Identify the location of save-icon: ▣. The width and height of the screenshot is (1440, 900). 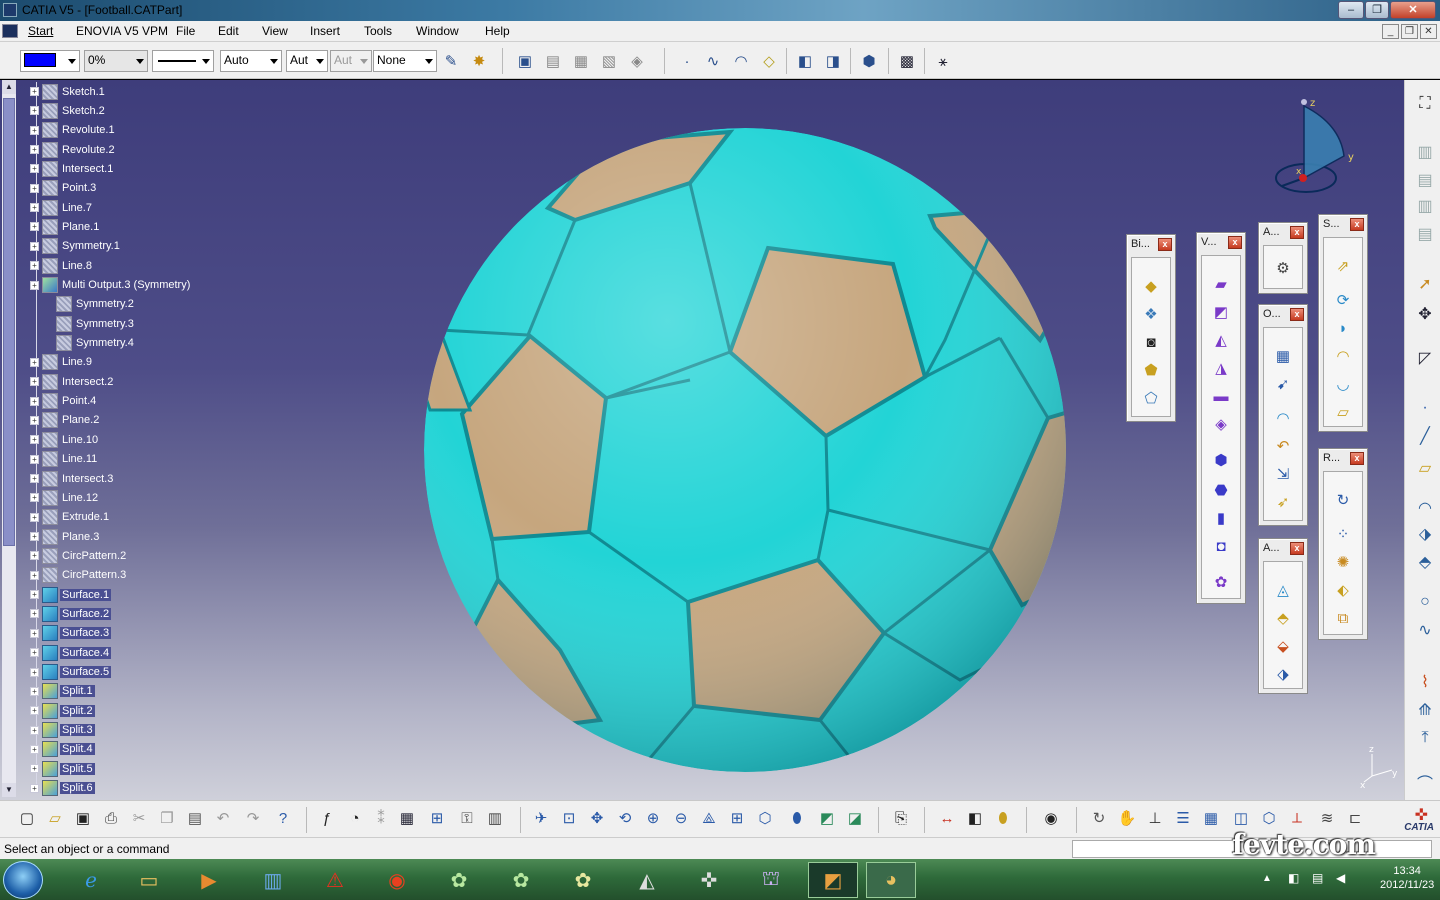
(83, 818).